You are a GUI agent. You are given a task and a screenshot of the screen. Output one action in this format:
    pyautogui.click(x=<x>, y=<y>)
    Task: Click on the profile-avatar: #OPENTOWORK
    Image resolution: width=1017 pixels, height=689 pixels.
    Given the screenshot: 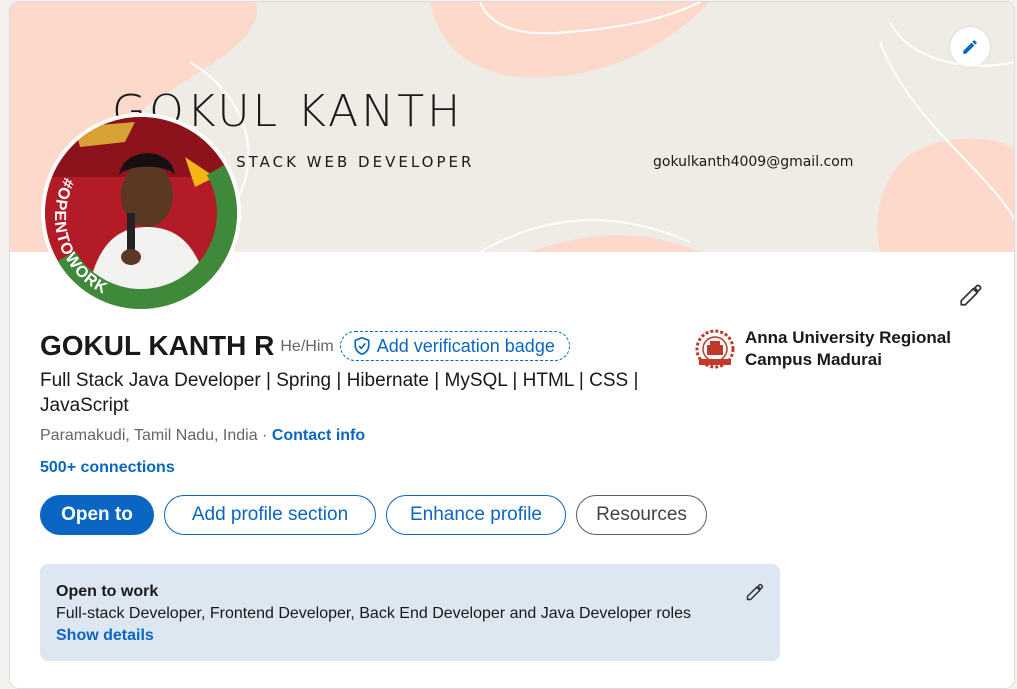 What is the action you would take?
    pyautogui.click(x=141, y=213)
    